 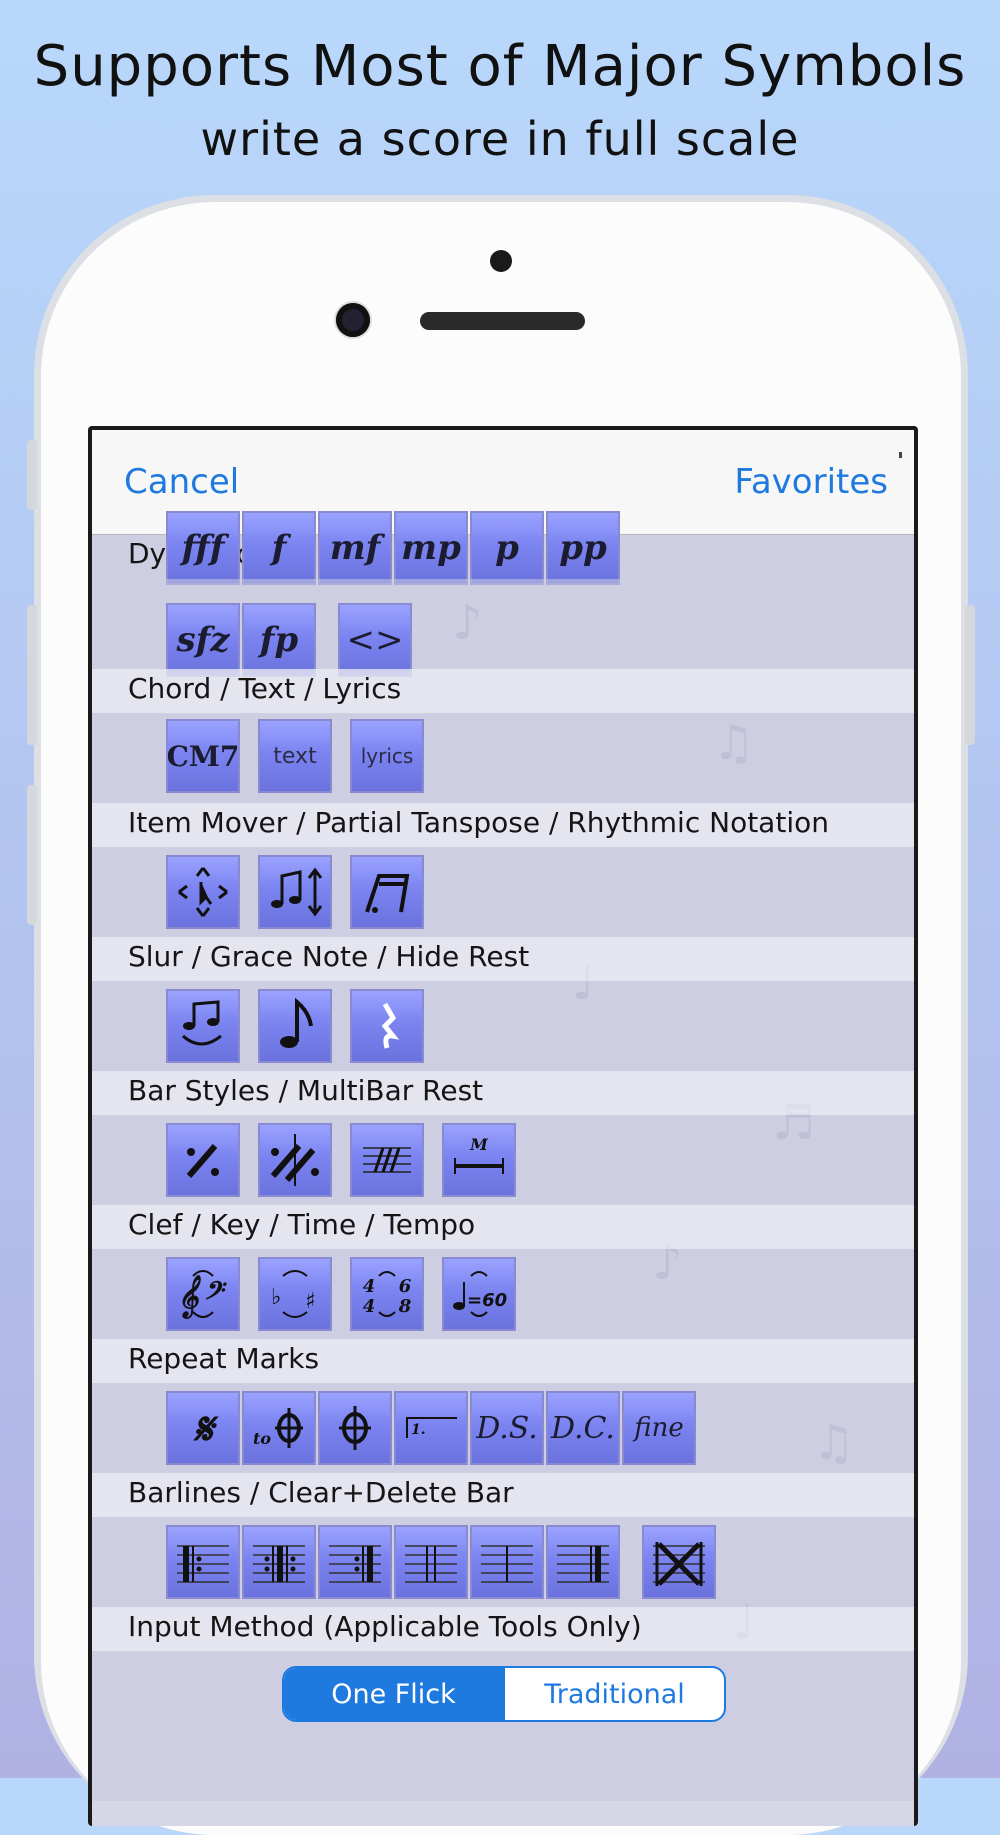 I want to click on mute-switch, so click(x=32, y=475).